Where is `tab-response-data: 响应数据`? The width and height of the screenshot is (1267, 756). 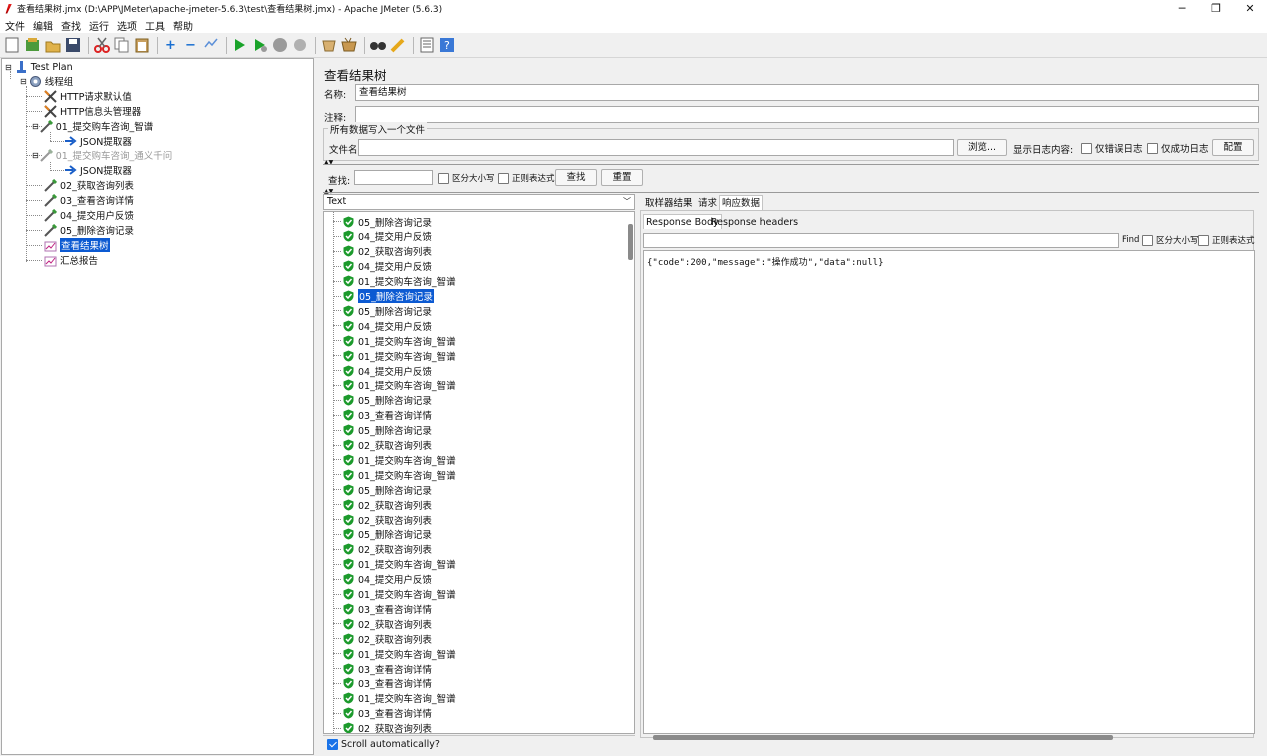 tab-response-data: 响应数据 is located at coordinates (741, 202).